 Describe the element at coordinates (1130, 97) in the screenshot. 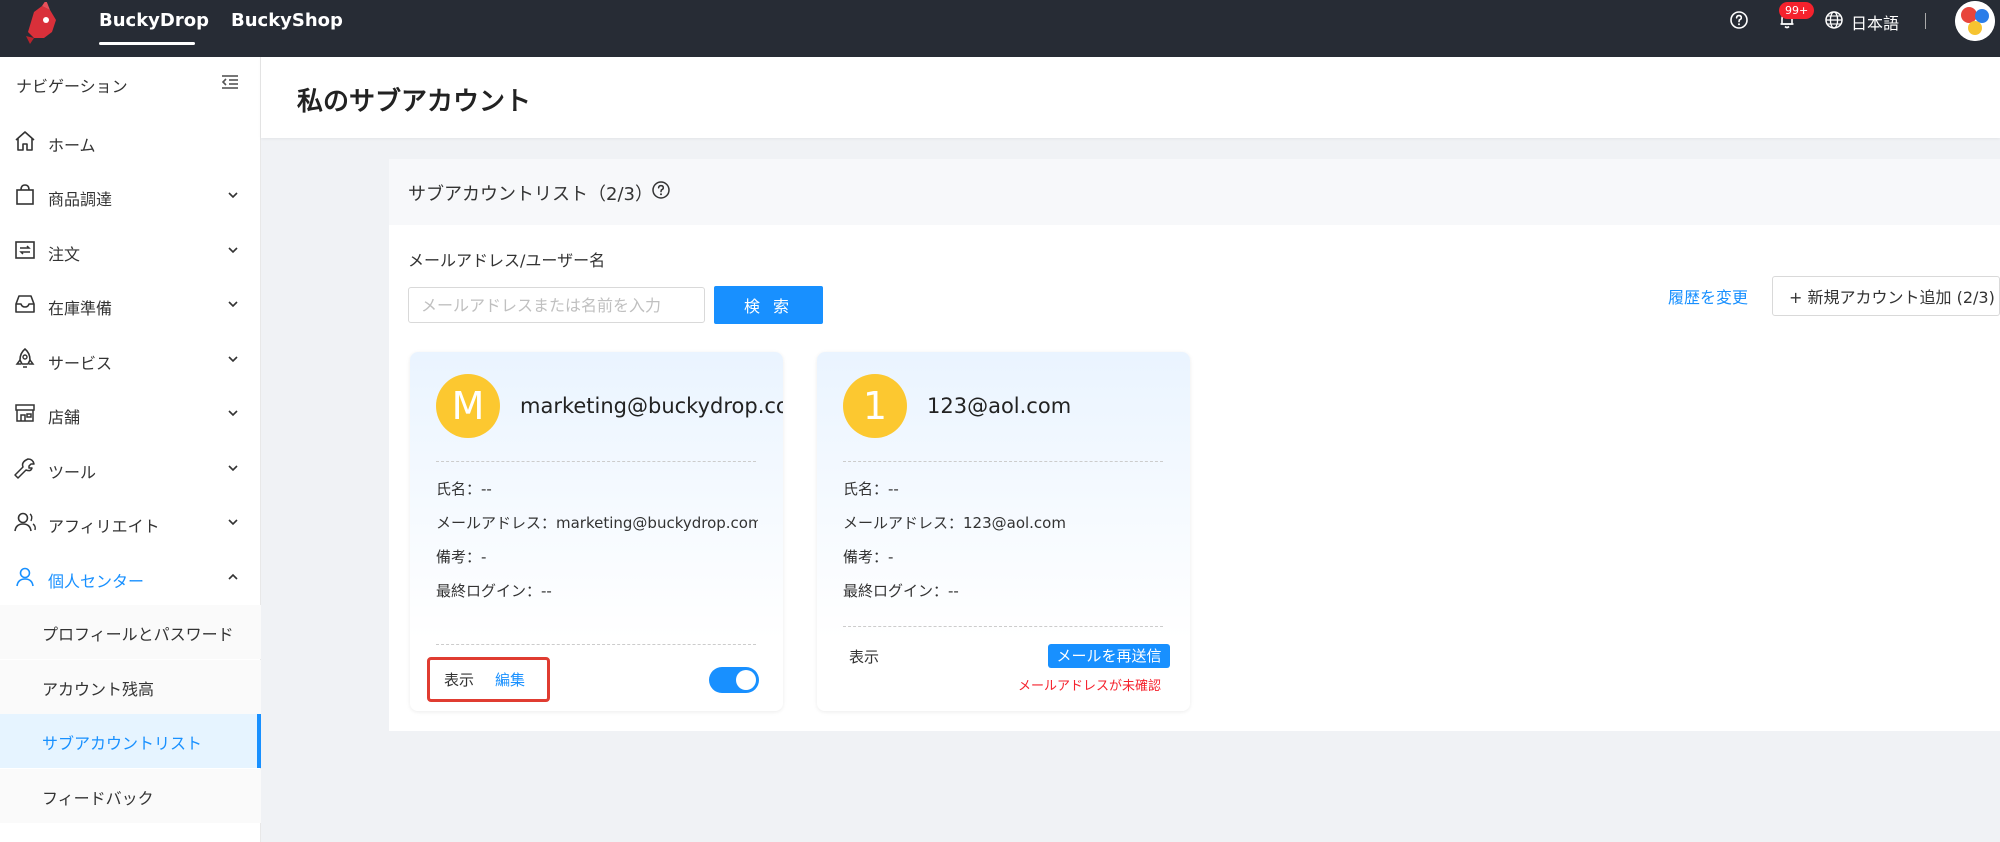

I see `page-header: 私のサブアカウント` at that location.